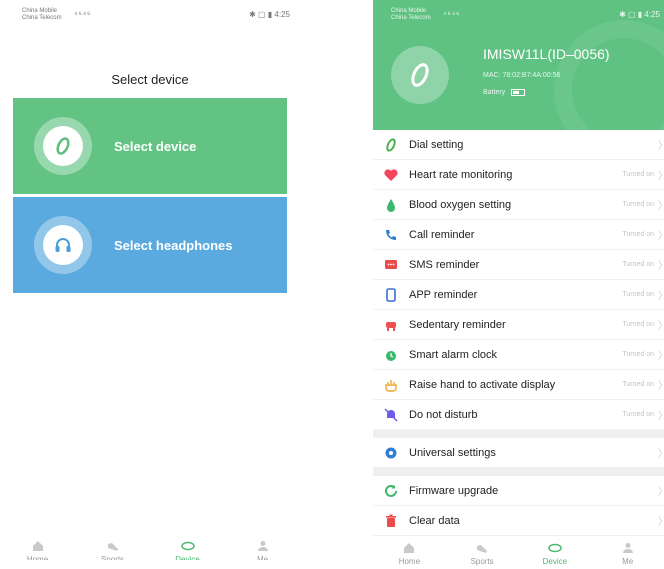  What do you see at coordinates (518, 453) in the screenshot?
I see `menu-item-universal-settings: Universal settings 〉` at bounding box center [518, 453].